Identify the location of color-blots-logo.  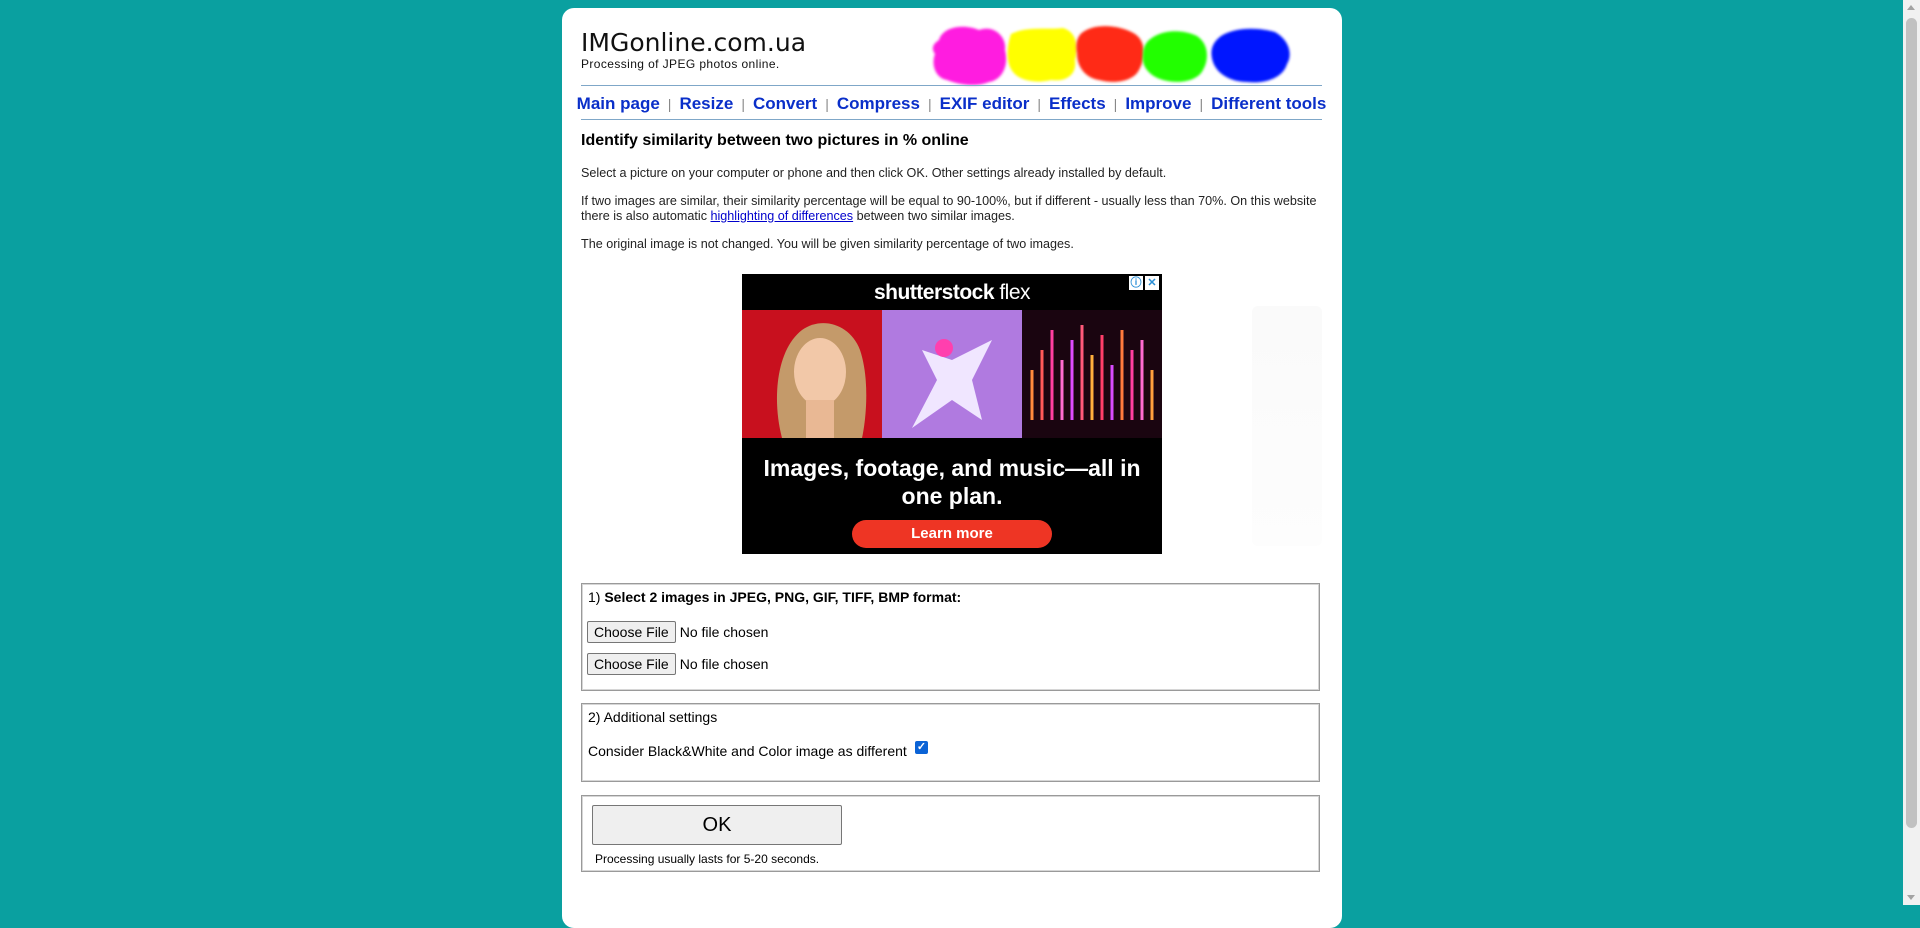
(1111, 56).